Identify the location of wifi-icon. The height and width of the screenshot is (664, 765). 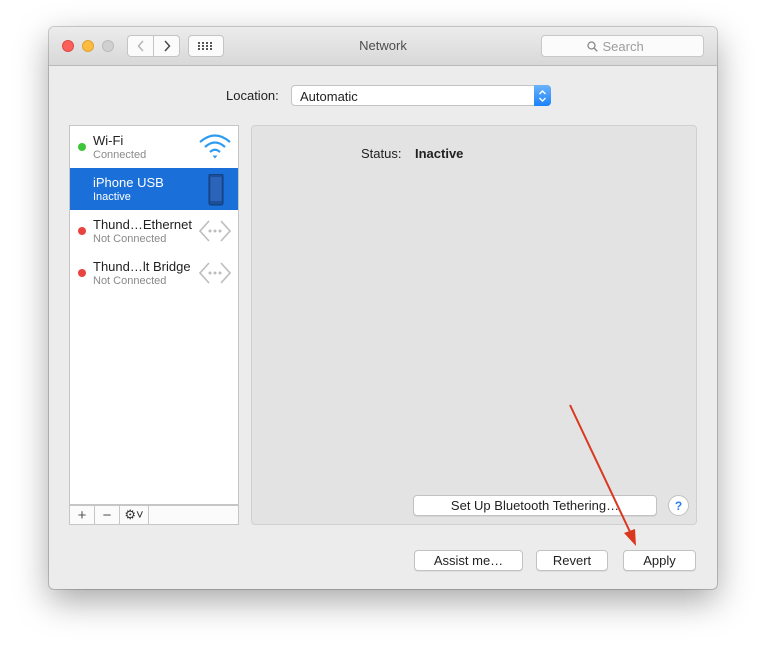
(215, 146).